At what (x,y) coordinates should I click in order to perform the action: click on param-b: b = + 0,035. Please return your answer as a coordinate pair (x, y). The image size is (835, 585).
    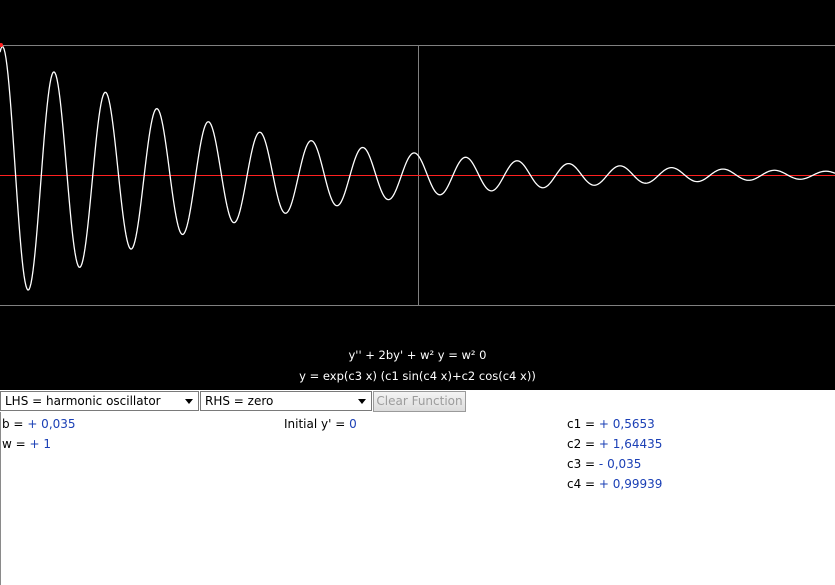
    Looking at the image, I should click on (39, 424).